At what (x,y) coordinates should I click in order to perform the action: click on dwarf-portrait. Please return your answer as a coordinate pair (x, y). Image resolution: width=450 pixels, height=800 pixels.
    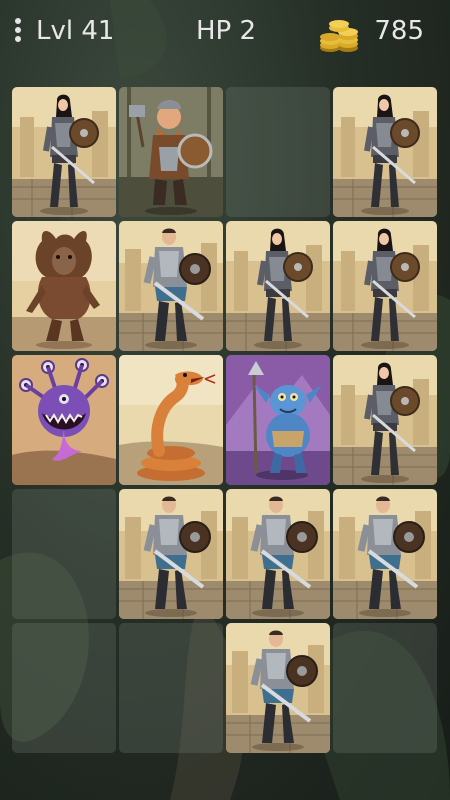
    Looking at the image, I should click on (171, 152).